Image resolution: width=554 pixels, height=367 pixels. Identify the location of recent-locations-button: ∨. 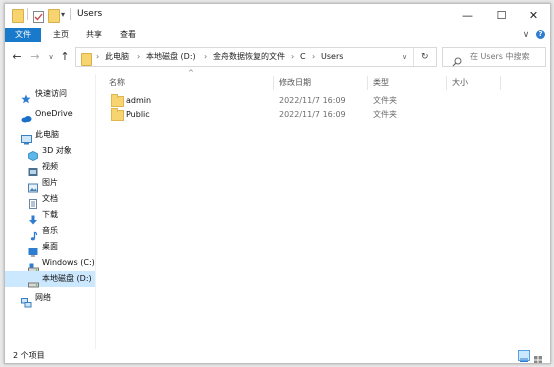
(51, 57).